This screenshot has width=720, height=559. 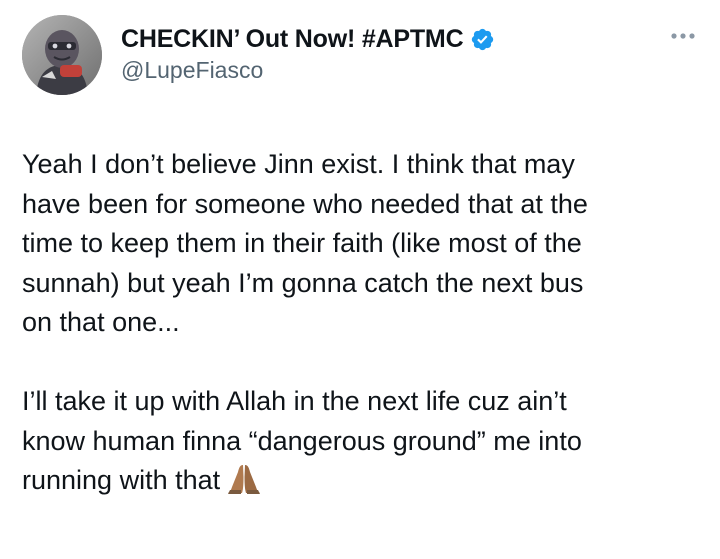 I want to click on avatar-image, so click(x=62, y=55).